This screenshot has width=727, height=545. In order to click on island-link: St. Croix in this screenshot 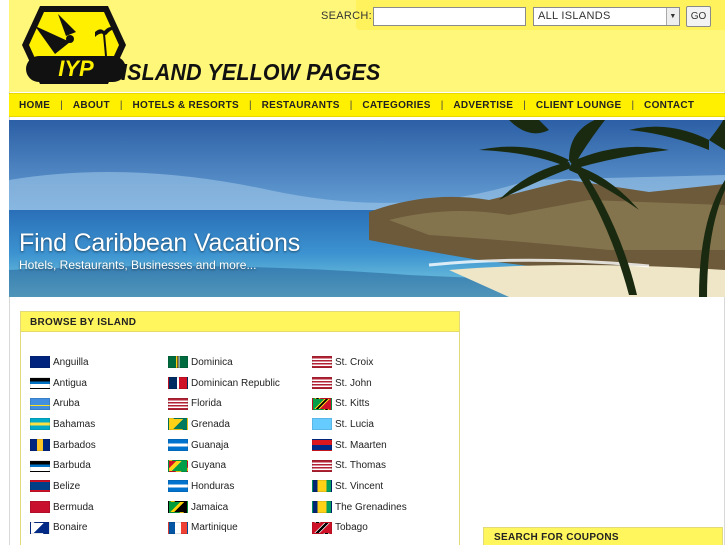, I will do `click(359, 362)`.